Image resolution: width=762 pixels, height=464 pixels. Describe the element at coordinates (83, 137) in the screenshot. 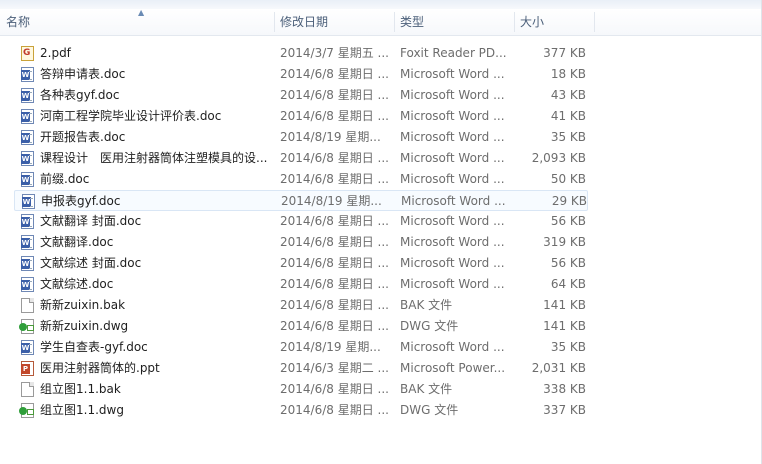

I see `file-name: 开题报告表.doc` at that location.